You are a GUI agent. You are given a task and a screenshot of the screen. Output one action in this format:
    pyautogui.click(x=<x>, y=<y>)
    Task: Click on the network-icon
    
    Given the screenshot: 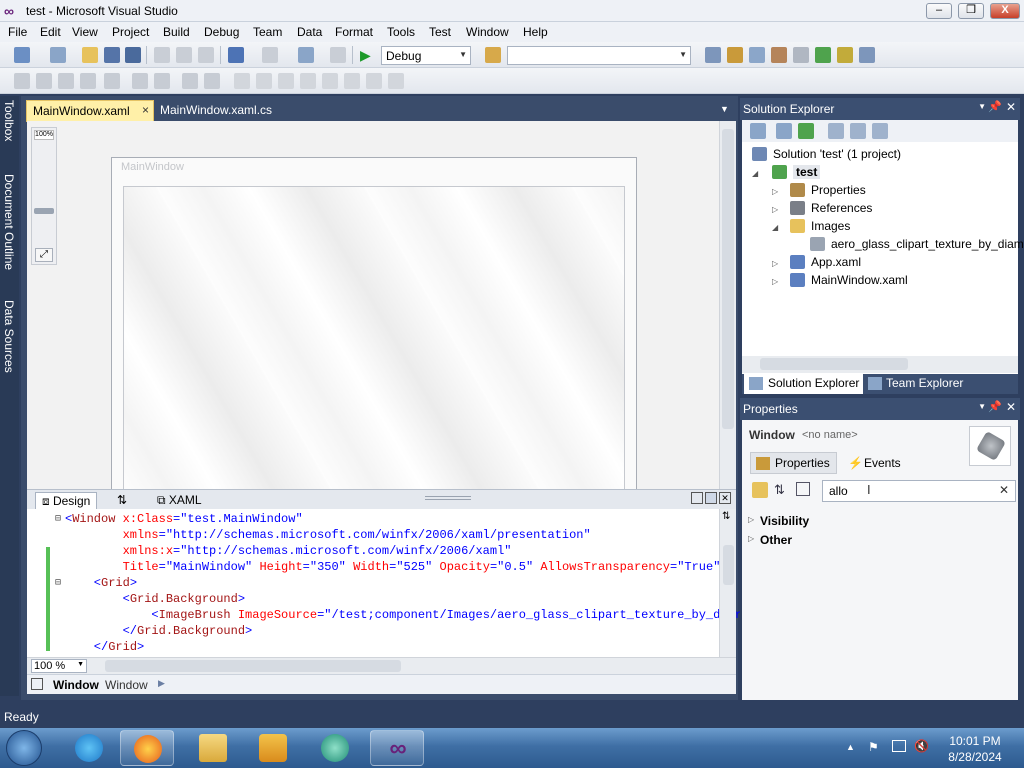 What is the action you would take?
    pyautogui.click(x=899, y=746)
    